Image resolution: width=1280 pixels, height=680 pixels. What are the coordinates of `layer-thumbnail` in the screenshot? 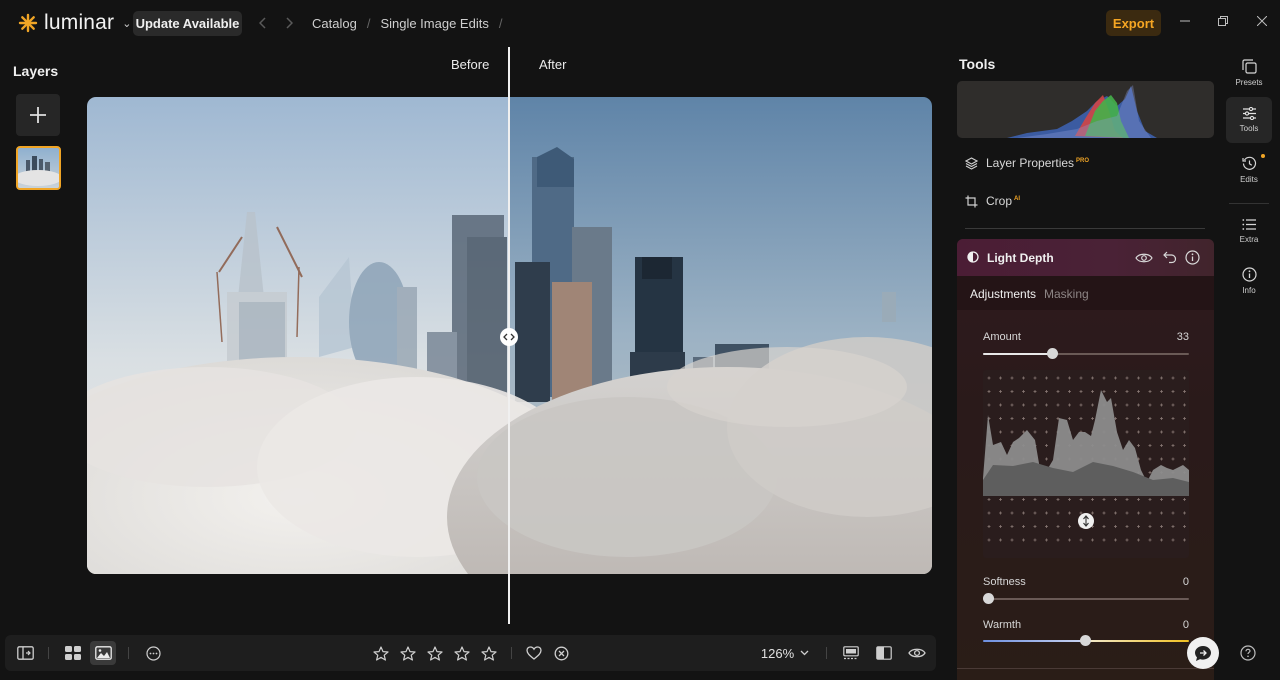 It's located at (38, 168).